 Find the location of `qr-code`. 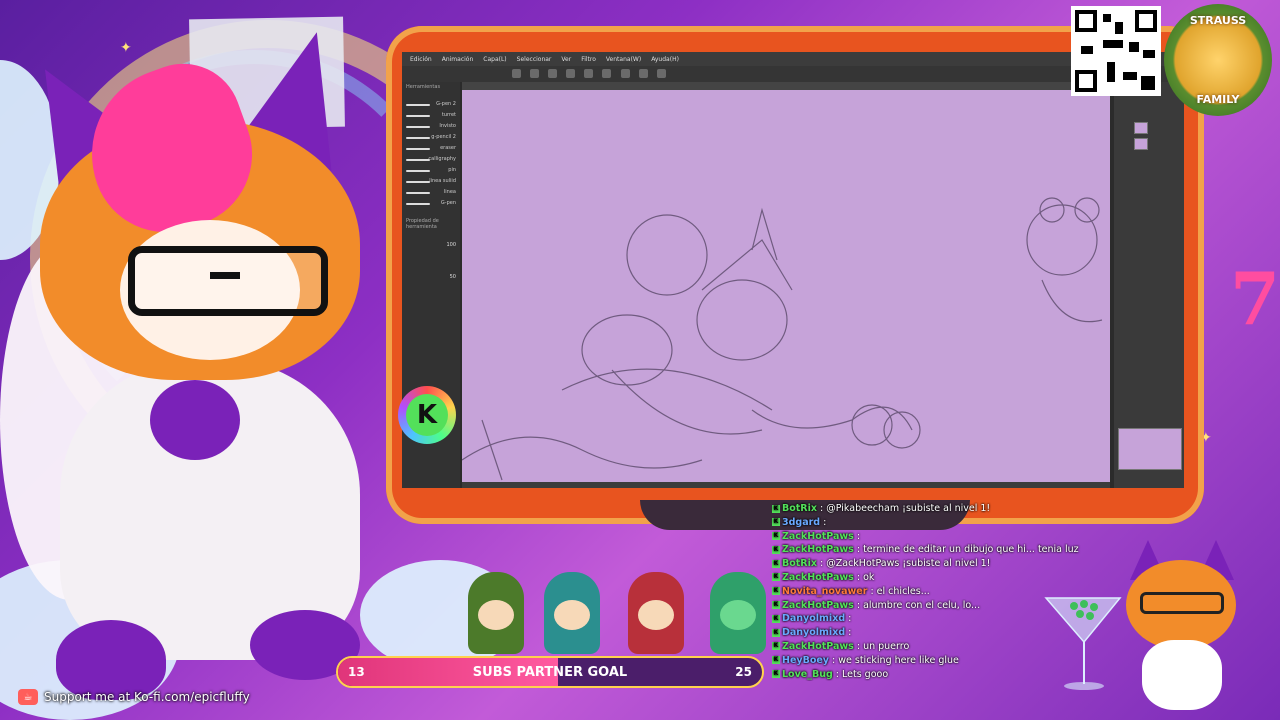

qr-code is located at coordinates (1116, 51).